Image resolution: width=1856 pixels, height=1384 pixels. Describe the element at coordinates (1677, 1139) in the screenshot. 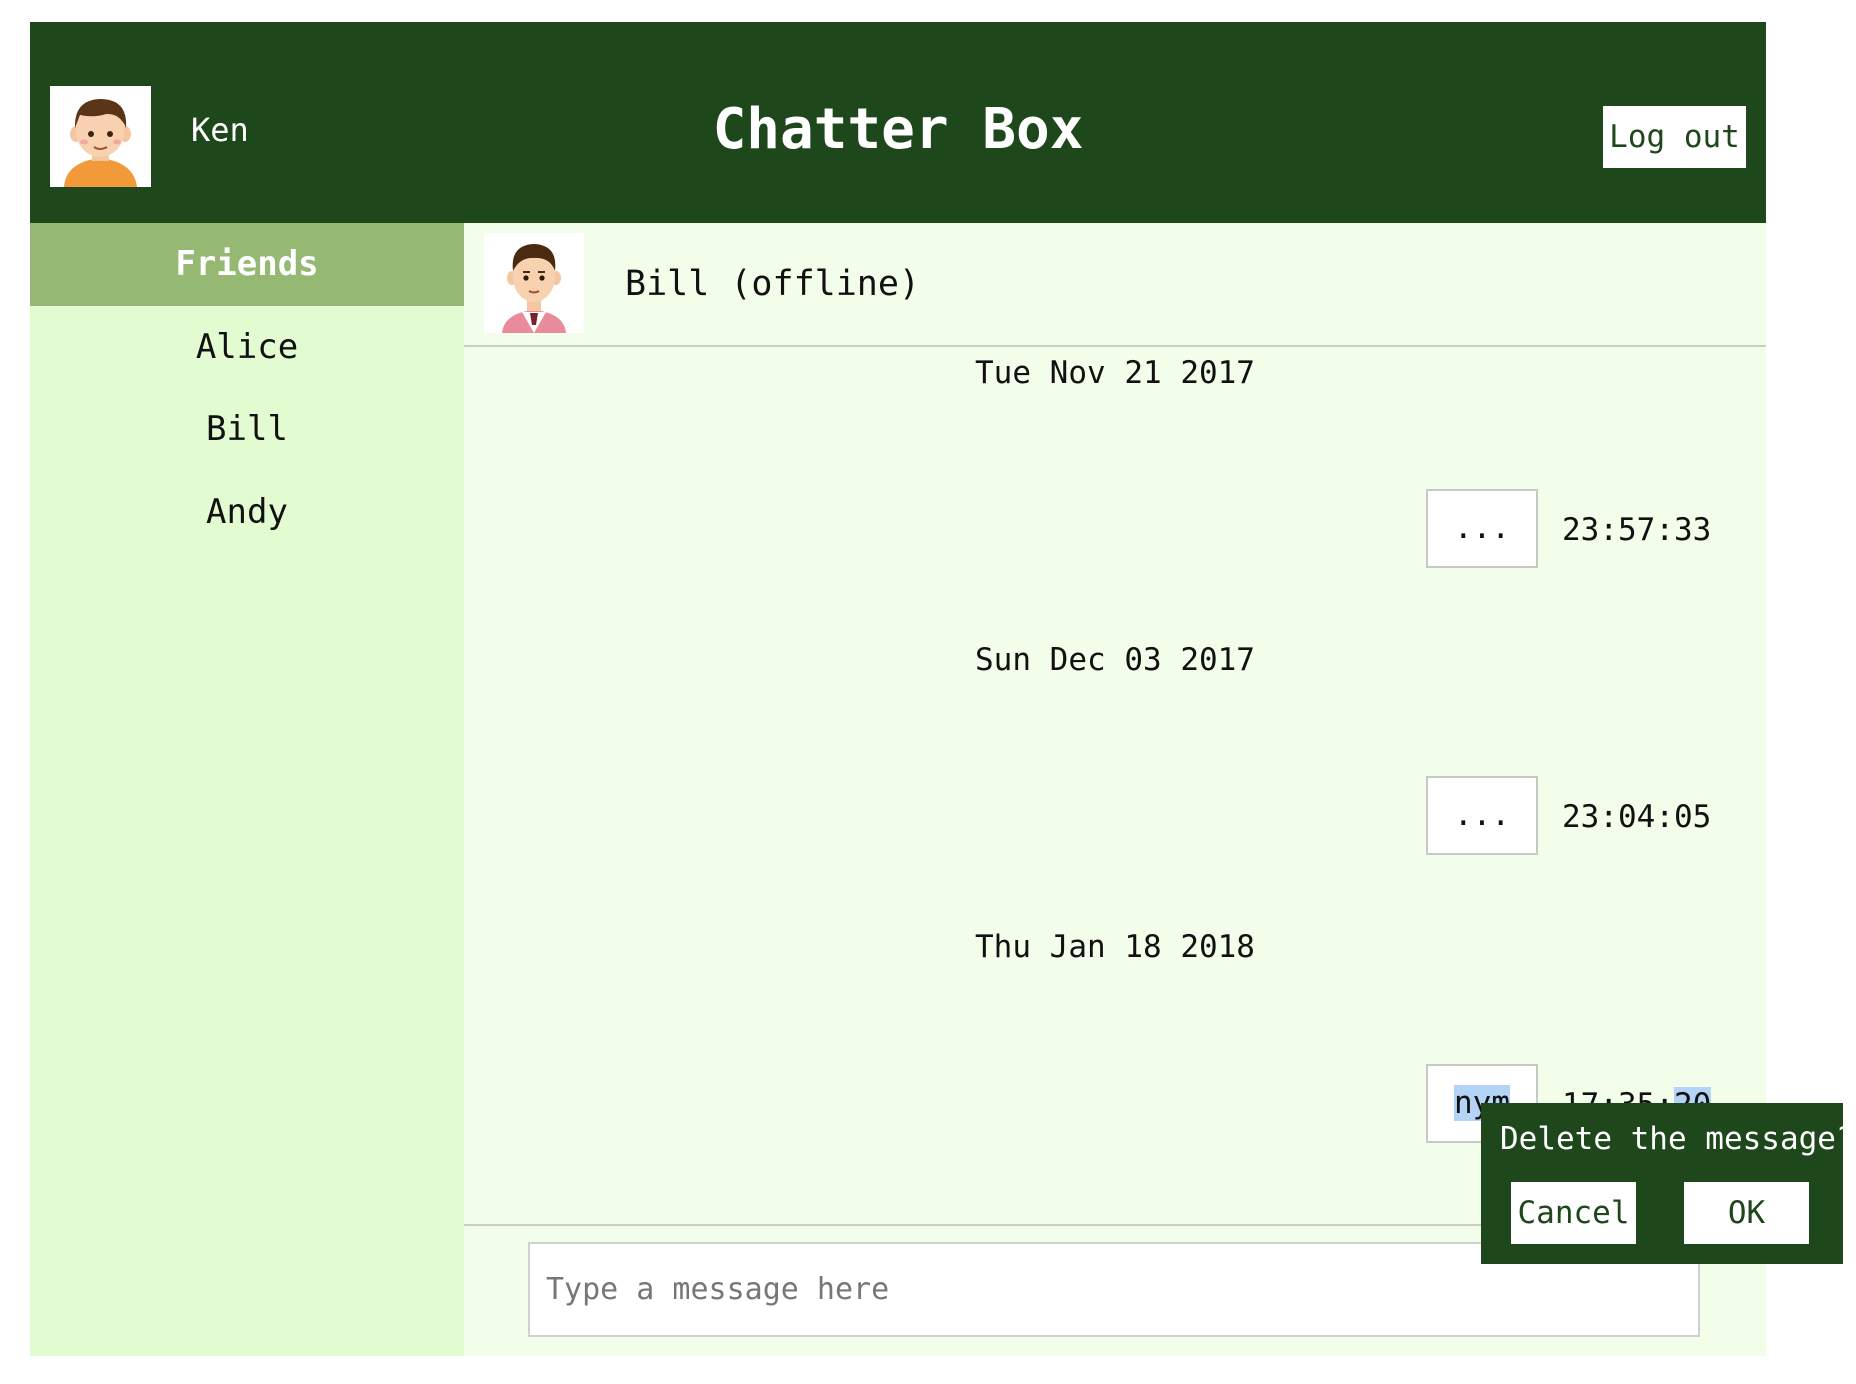

I see `confirm-message: Delete the message?` at that location.